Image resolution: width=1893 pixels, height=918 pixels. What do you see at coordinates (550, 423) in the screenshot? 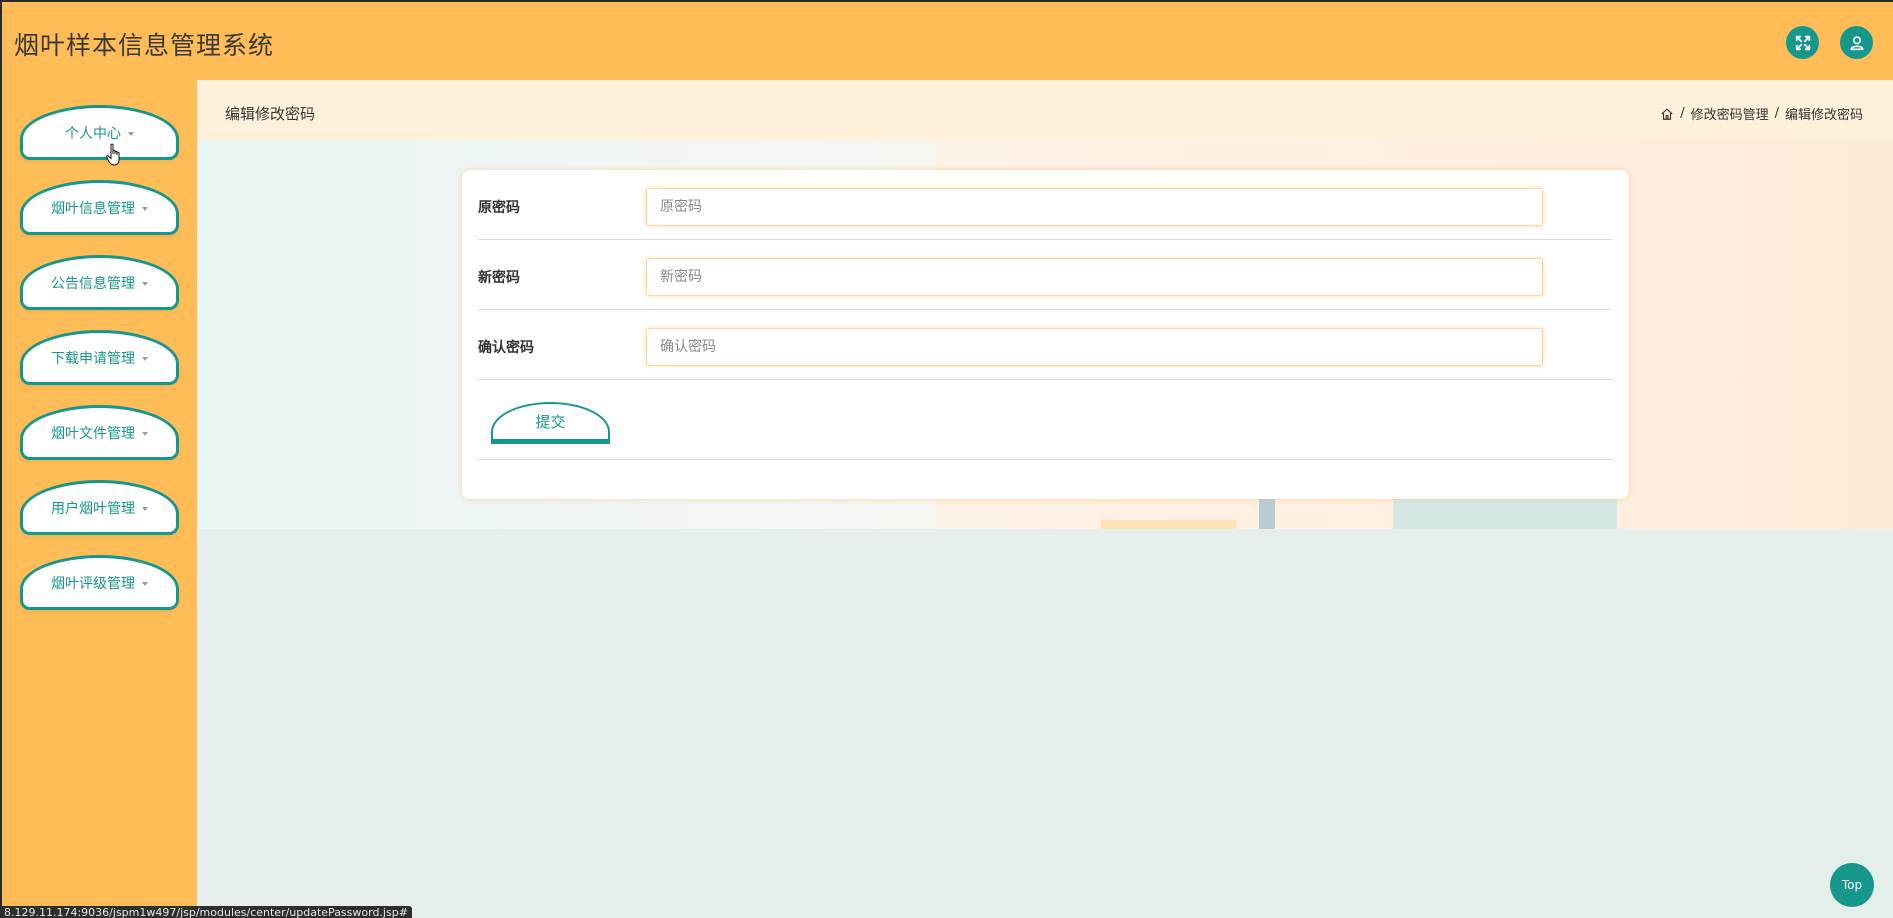
I see `submit-button: 提交` at bounding box center [550, 423].